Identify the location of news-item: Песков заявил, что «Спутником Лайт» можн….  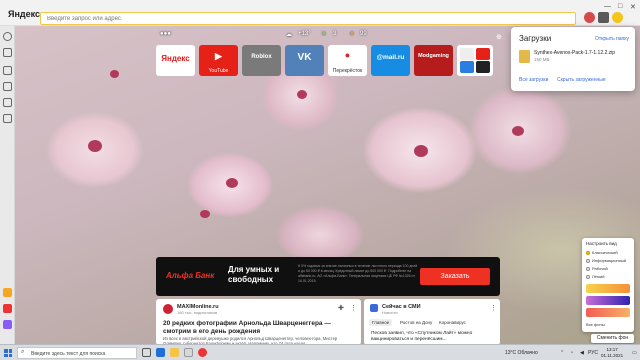
(433, 337).